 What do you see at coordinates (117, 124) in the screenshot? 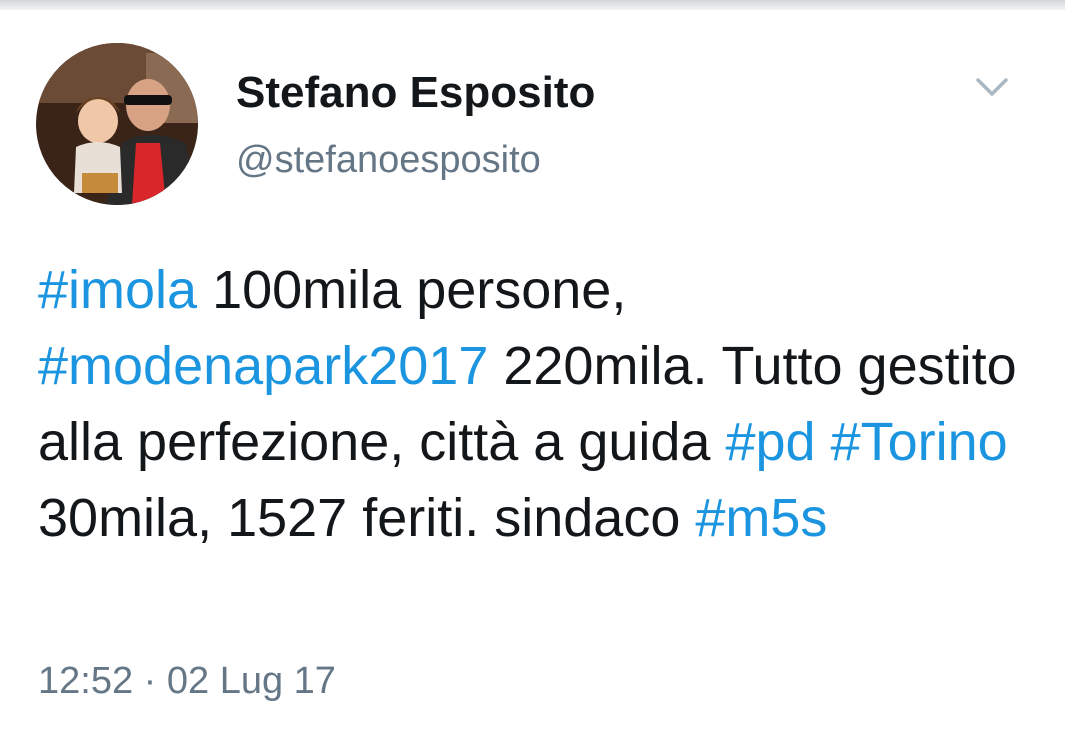
I see `avatar` at bounding box center [117, 124].